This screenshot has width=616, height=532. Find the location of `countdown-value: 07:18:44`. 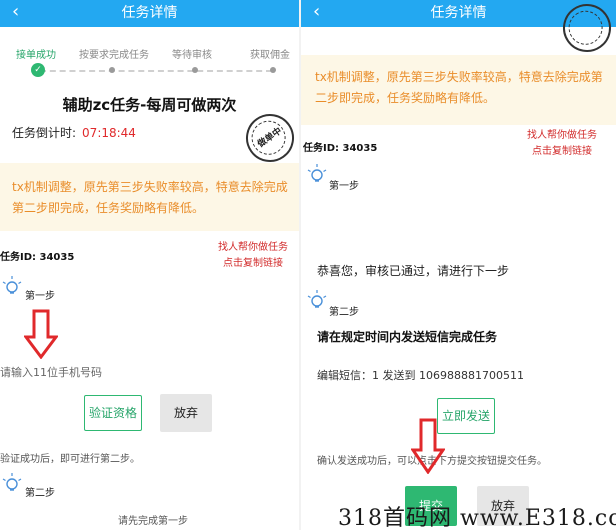

countdown-value: 07:18:44 is located at coordinates (109, 133).